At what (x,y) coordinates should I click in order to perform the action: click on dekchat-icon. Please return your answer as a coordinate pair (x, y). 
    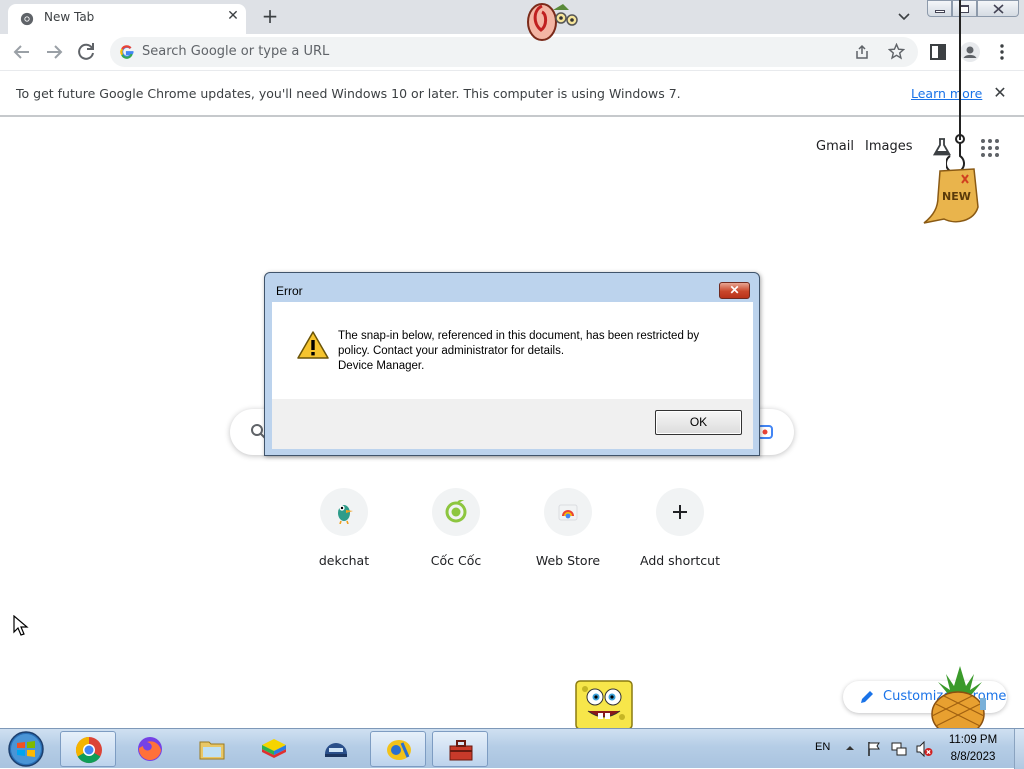
    Looking at the image, I should click on (345, 514).